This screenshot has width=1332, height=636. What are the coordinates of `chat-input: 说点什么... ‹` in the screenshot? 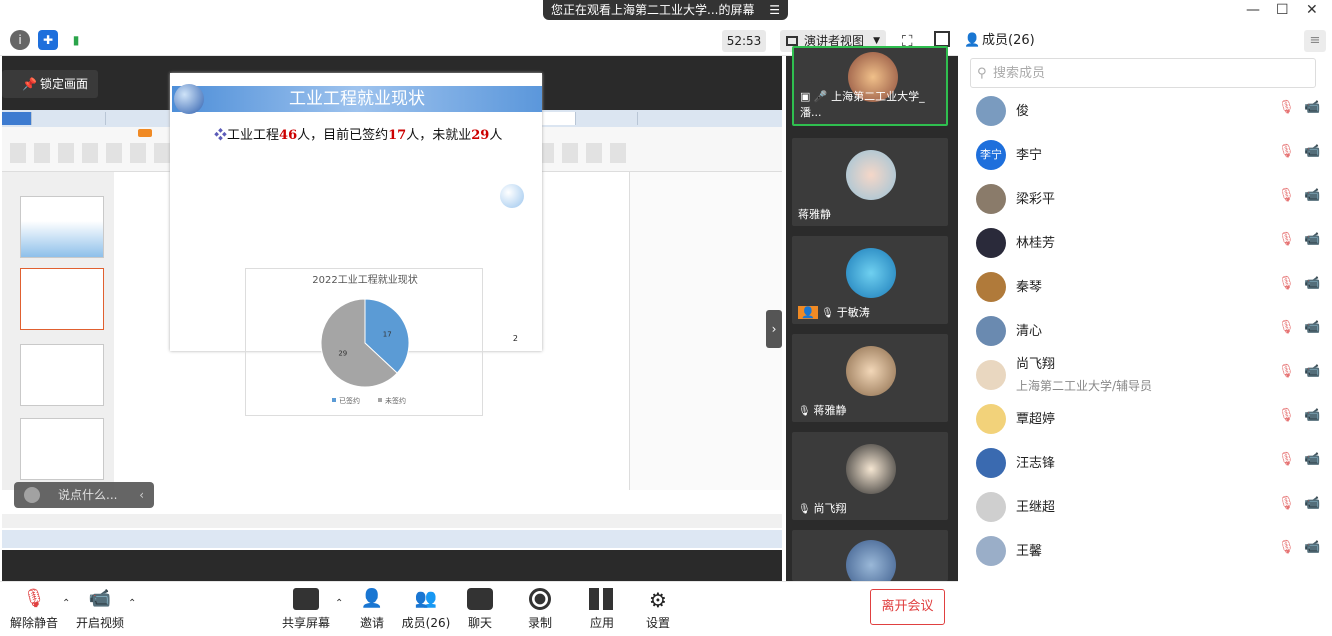 It's located at (84, 495).